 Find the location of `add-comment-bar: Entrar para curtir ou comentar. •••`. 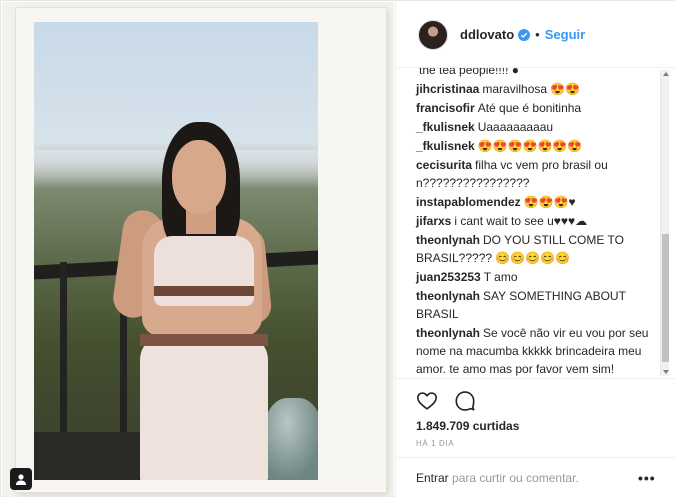

add-comment-bar: Entrar para curtir ou comentar. ••• is located at coordinates (535, 477).